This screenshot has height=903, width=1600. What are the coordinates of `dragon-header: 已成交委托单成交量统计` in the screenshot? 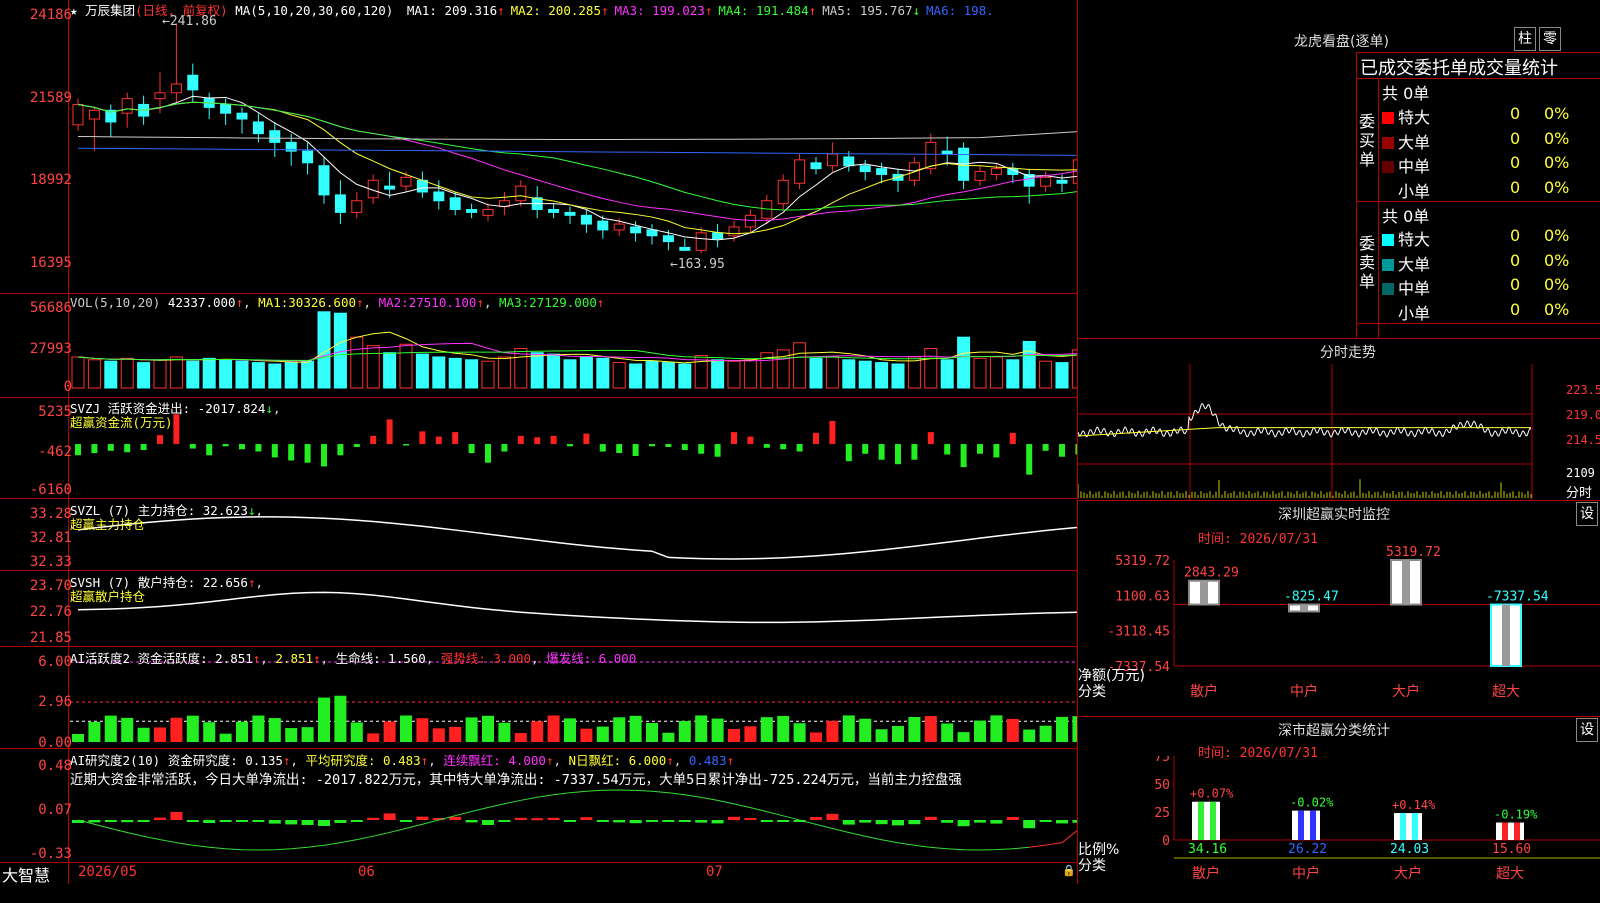 It's located at (1459, 68).